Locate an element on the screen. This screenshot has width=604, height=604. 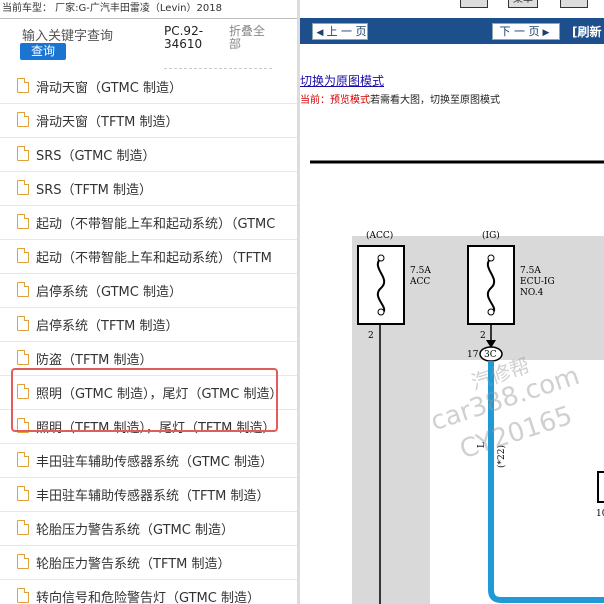
right-pin: 10 is located at coordinates (600, 514).